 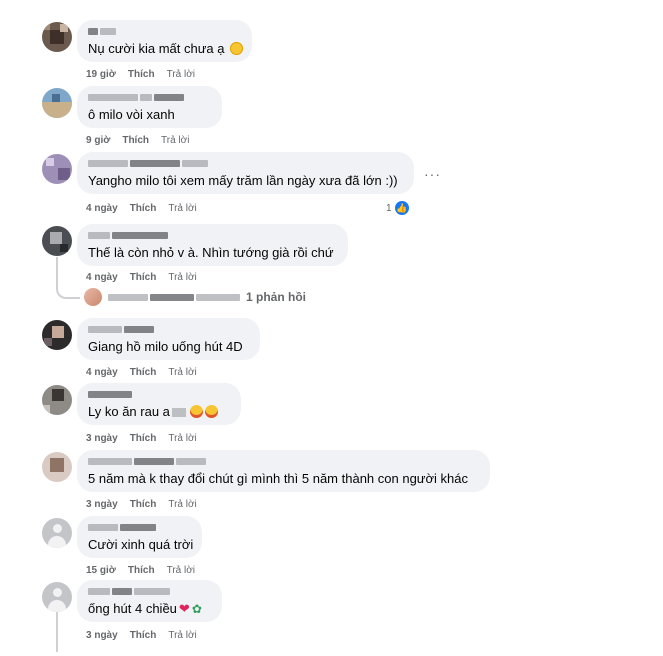 I want to click on timestamp: 15 giờ, so click(x=101, y=570).